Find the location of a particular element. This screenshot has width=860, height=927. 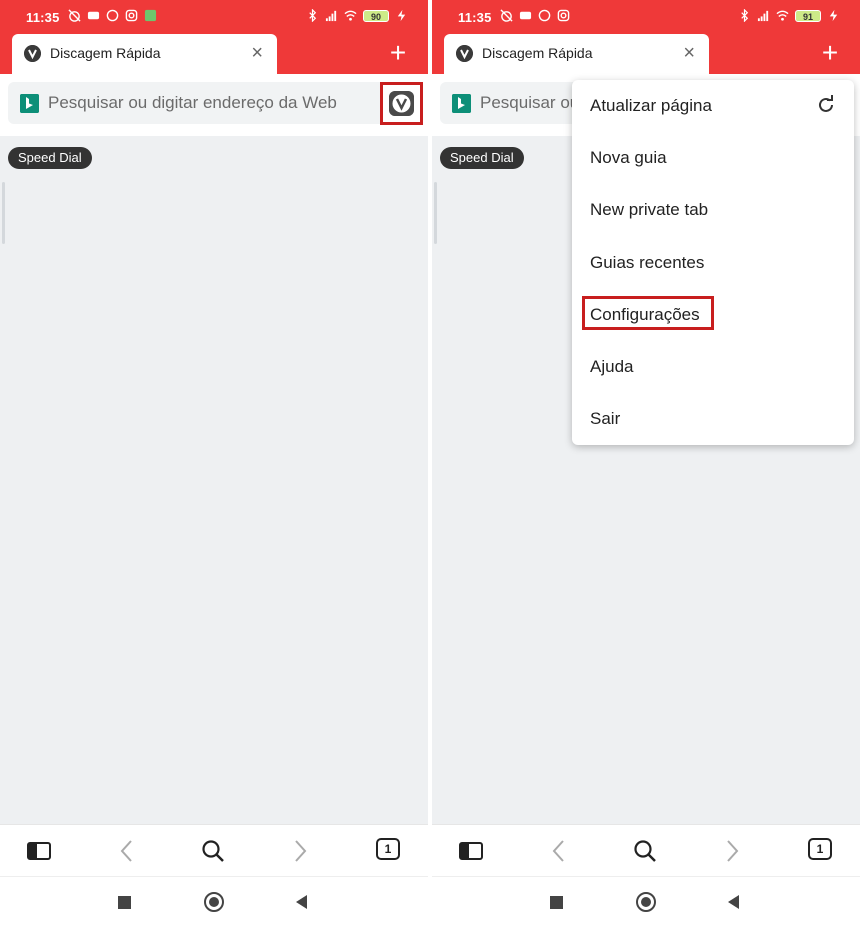

menu-item-atualizar-pagina: Atualizar página is located at coordinates (713, 106).